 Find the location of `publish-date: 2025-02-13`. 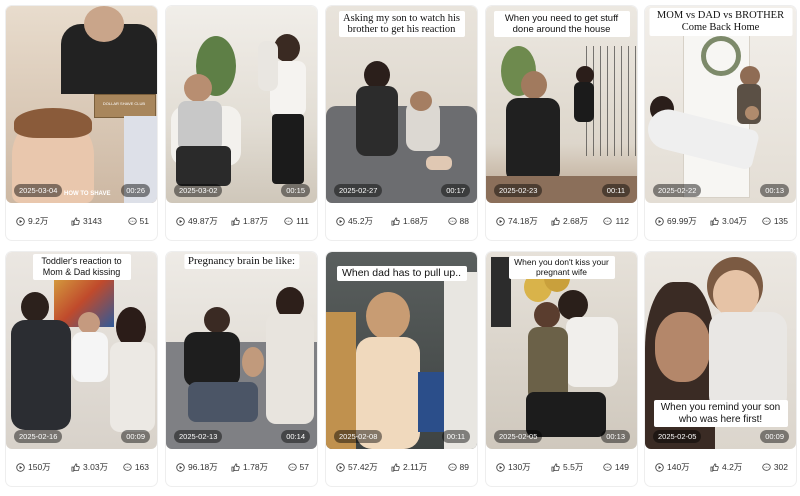

publish-date: 2025-02-13 is located at coordinates (198, 436).